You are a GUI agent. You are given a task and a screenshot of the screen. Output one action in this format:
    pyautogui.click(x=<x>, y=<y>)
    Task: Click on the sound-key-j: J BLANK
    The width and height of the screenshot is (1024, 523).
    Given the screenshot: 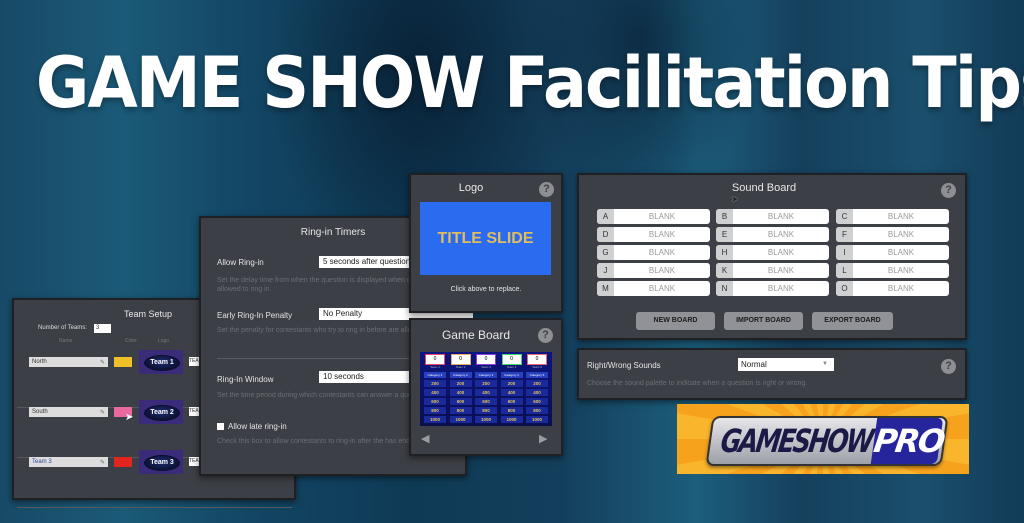 What is the action you would take?
    pyautogui.click(x=653, y=270)
    